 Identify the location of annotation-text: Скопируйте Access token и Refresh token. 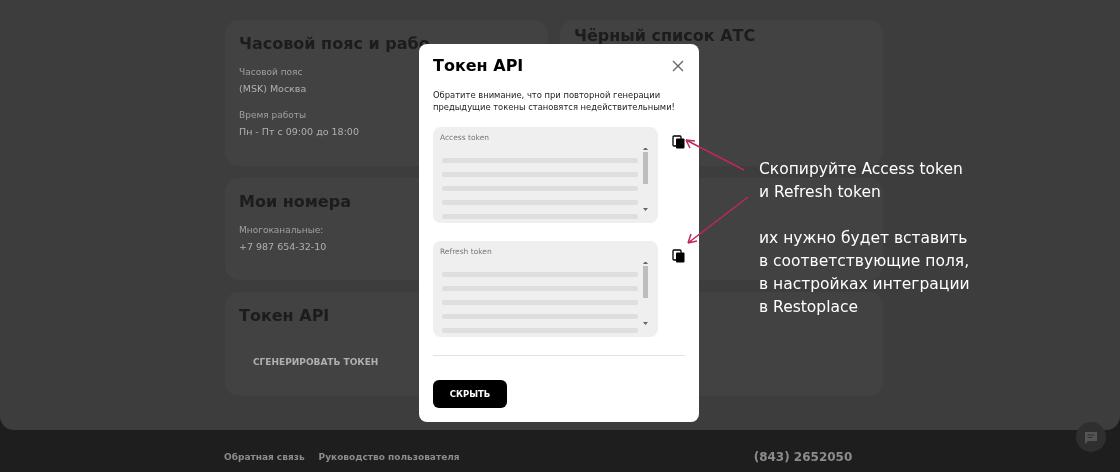
(861, 181).